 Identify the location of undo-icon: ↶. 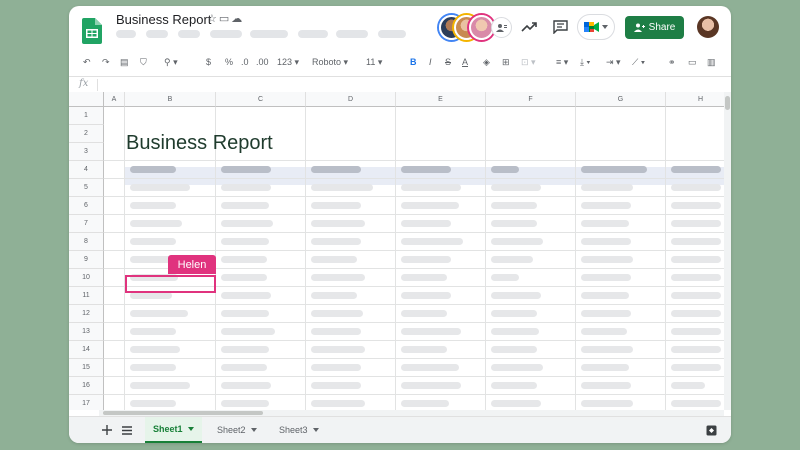
(87, 62).